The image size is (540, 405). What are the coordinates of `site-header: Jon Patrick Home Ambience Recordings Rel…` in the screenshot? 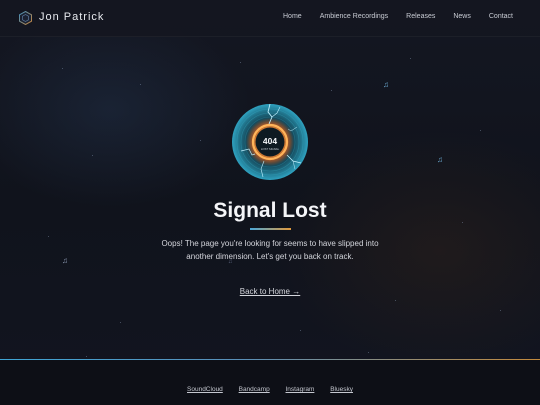 It's located at (270, 18).